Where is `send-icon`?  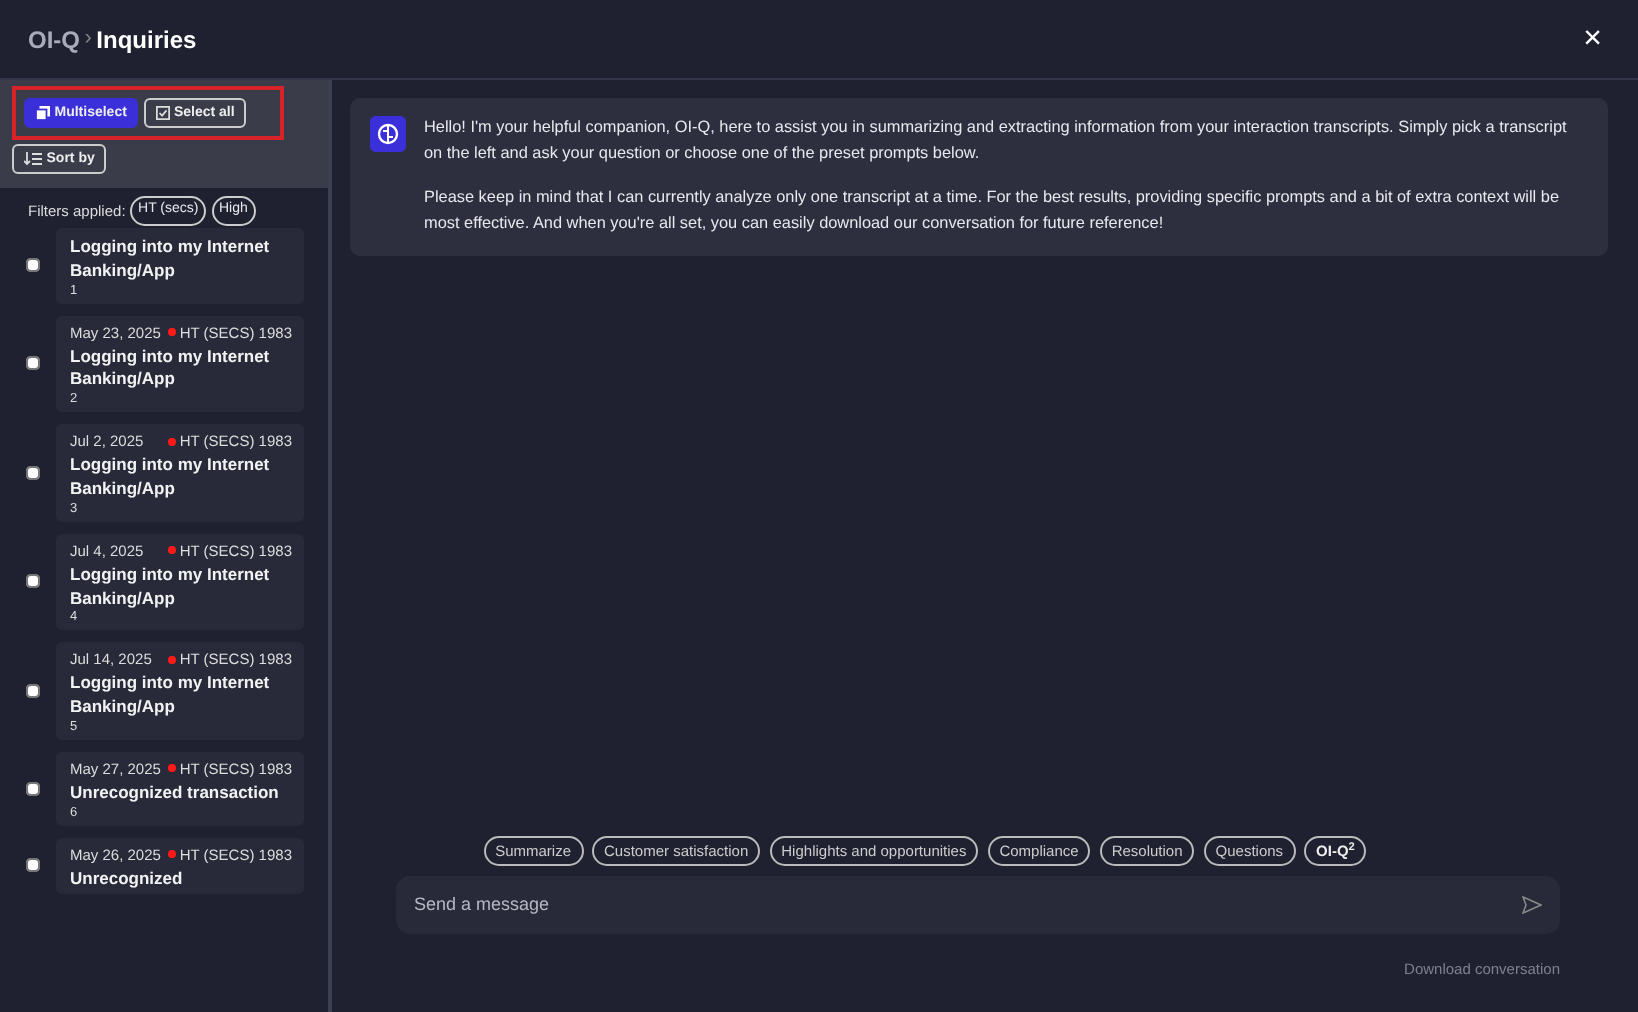
send-icon is located at coordinates (1532, 904).